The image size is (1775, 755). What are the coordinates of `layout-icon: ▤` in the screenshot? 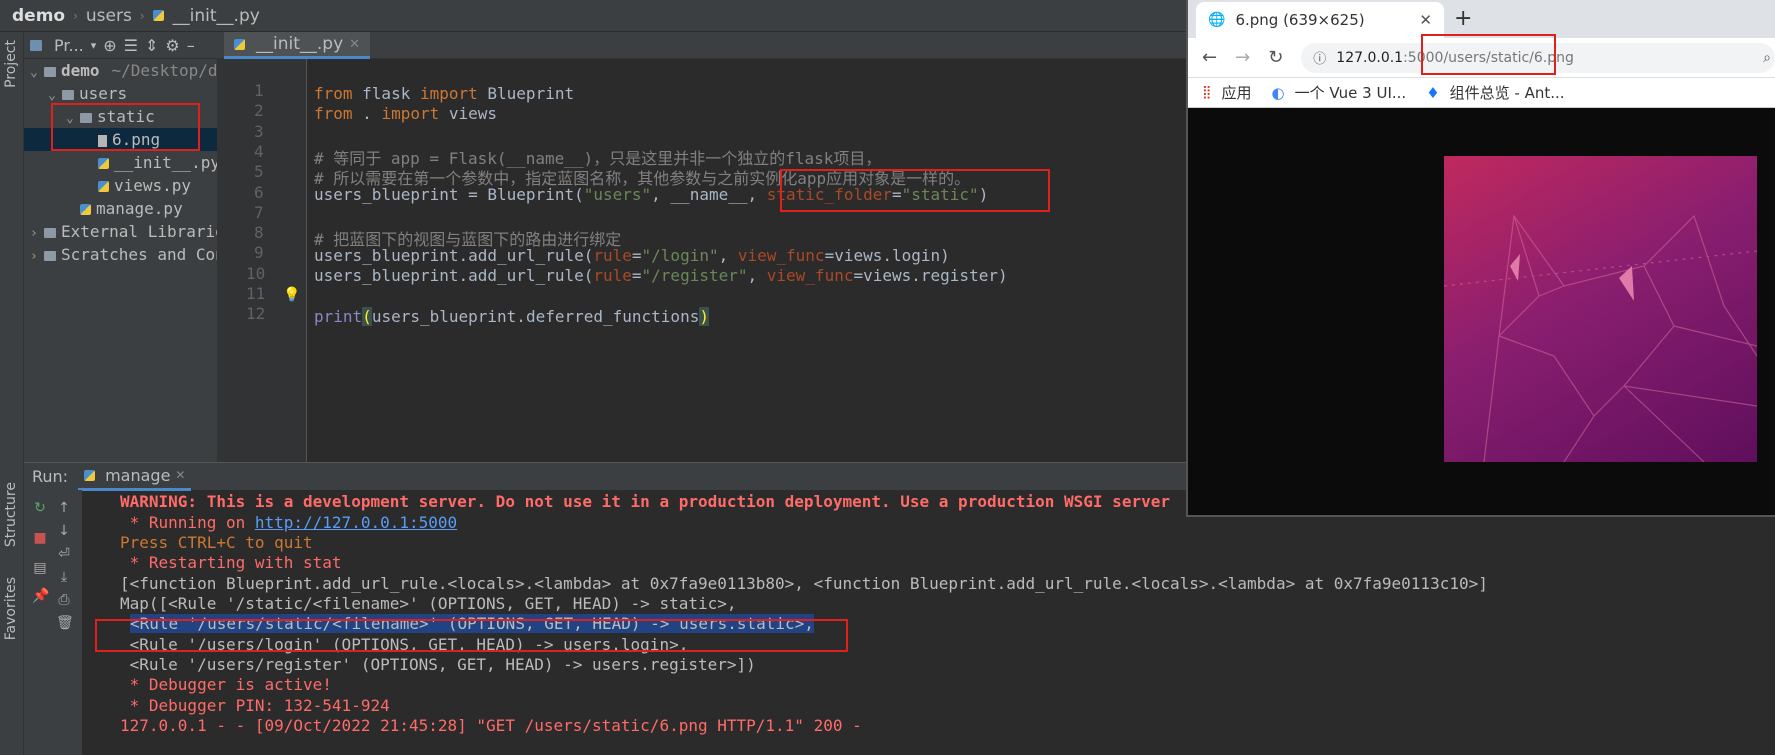 It's located at (40, 568).